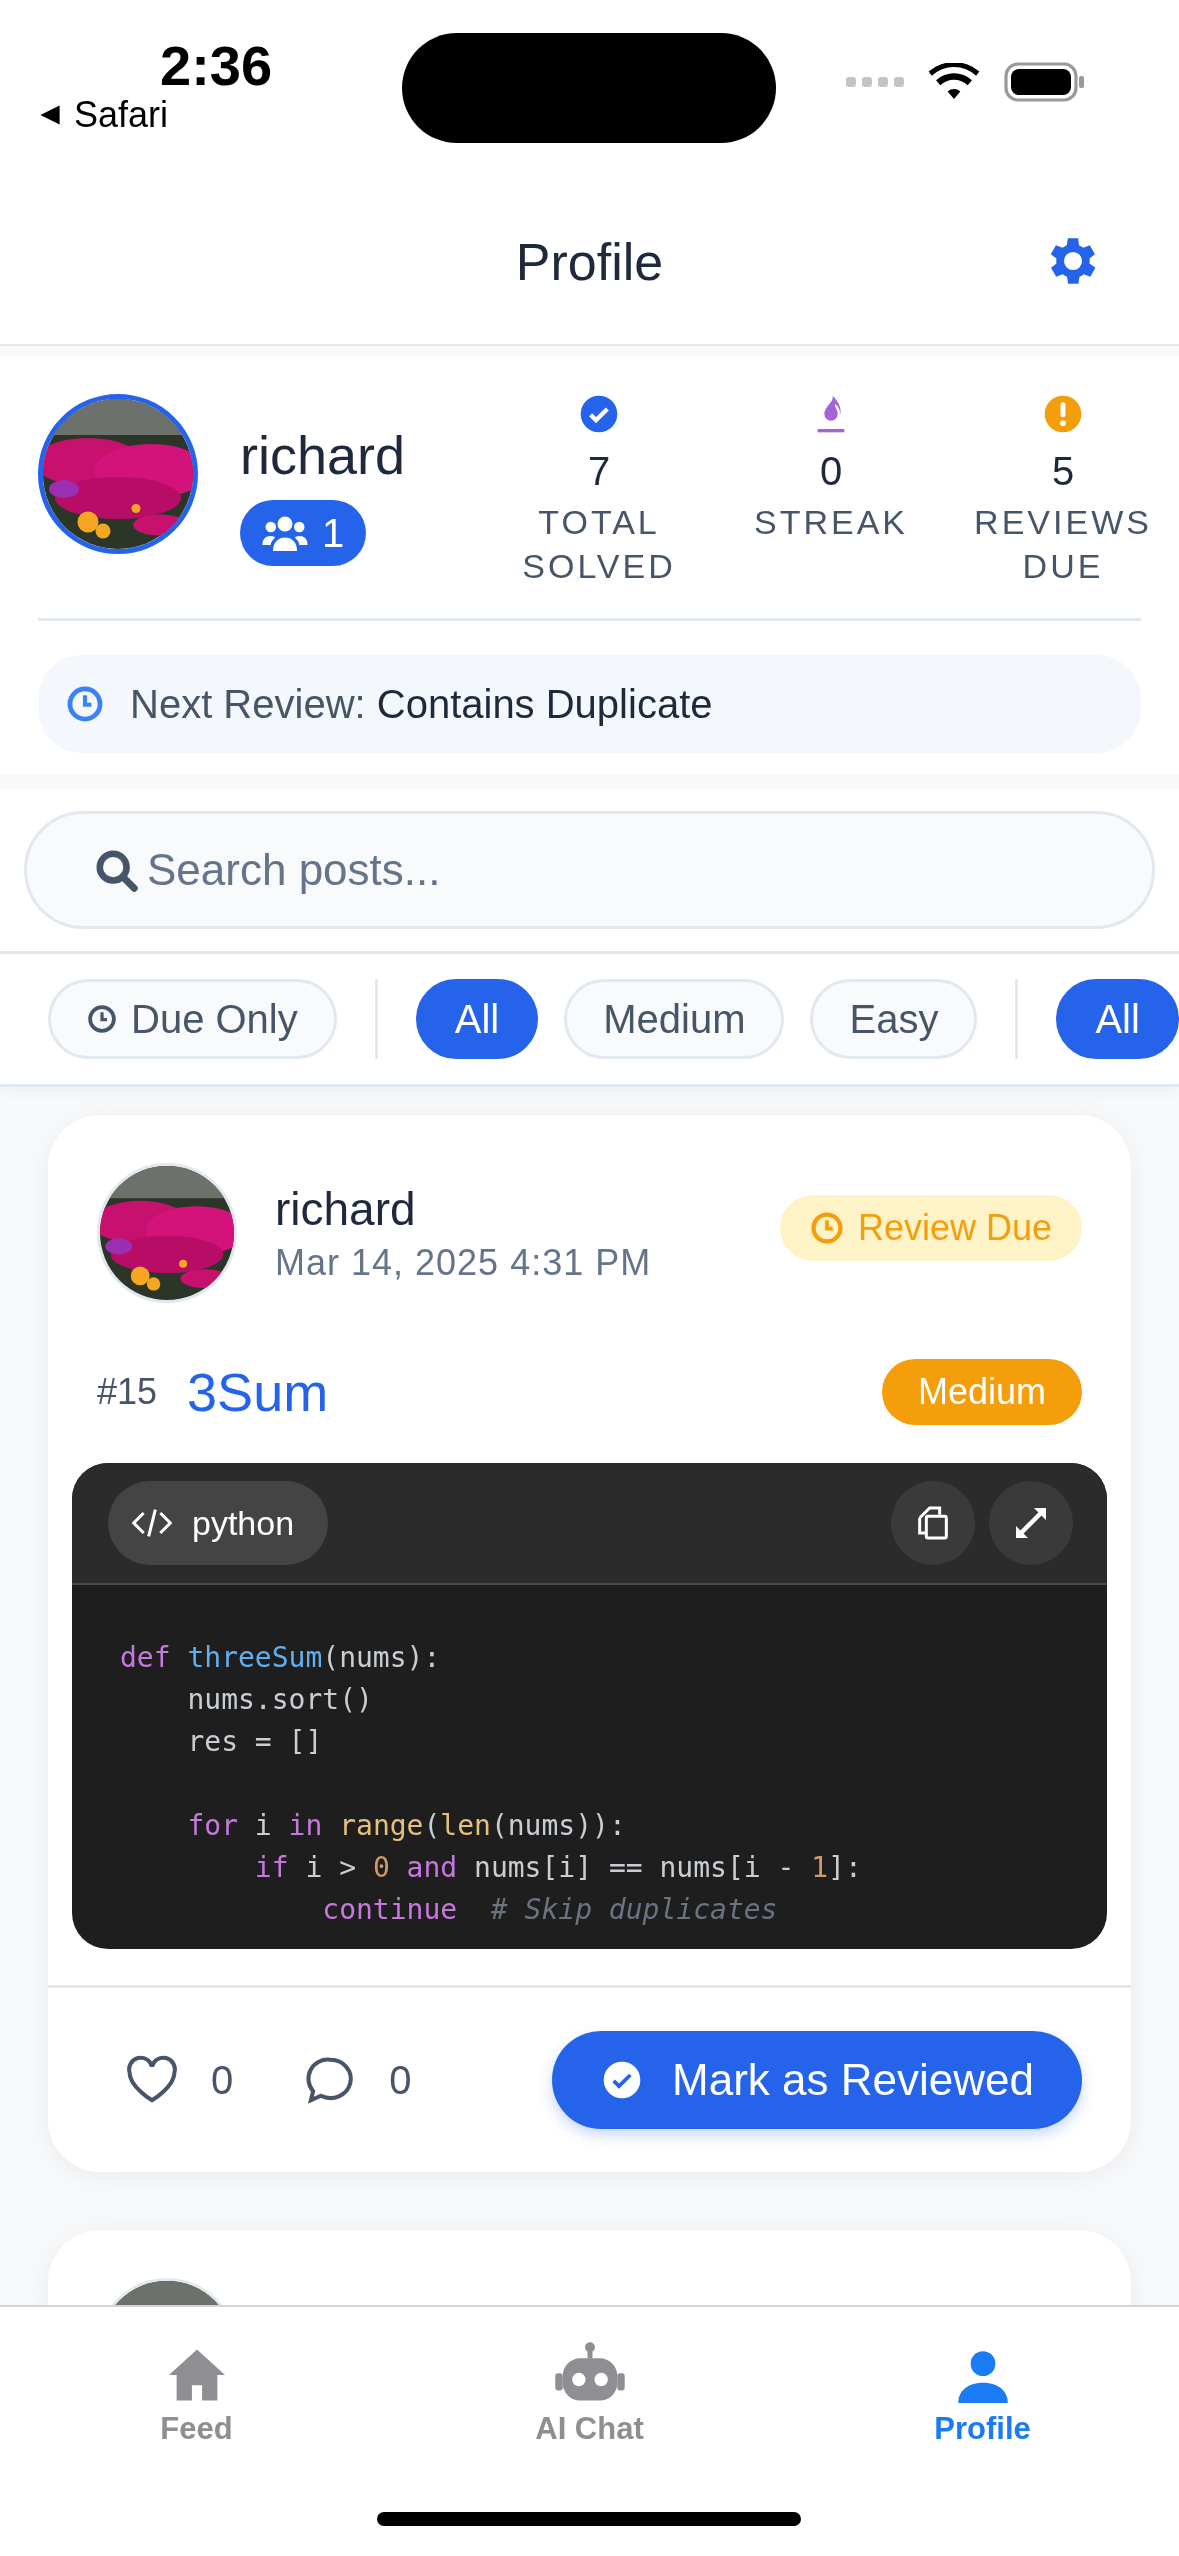 This screenshot has height=2556, width=1179. I want to click on stat-value: 7, so click(599, 471).